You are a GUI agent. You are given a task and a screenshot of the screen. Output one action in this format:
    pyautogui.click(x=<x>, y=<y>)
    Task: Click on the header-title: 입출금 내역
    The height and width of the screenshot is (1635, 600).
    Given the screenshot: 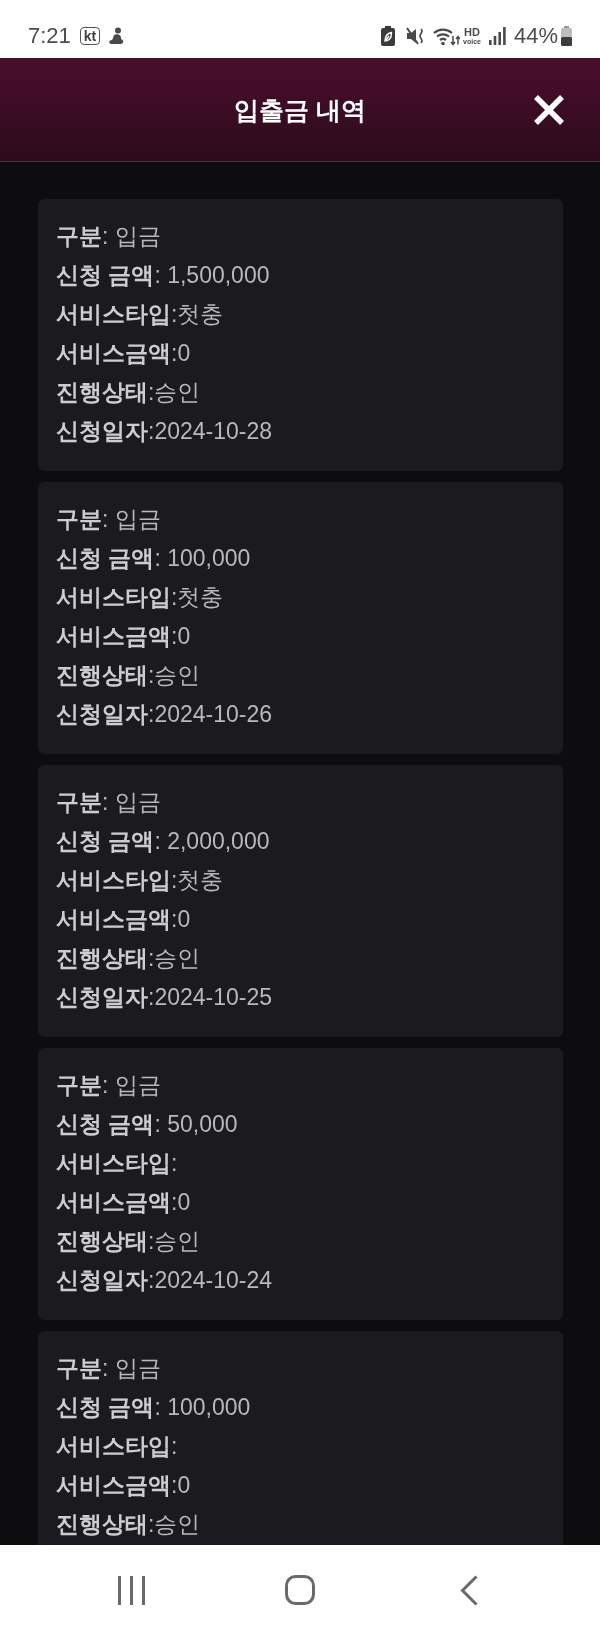 What is the action you would take?
    pyautogui.click(x=300, y=110)
    